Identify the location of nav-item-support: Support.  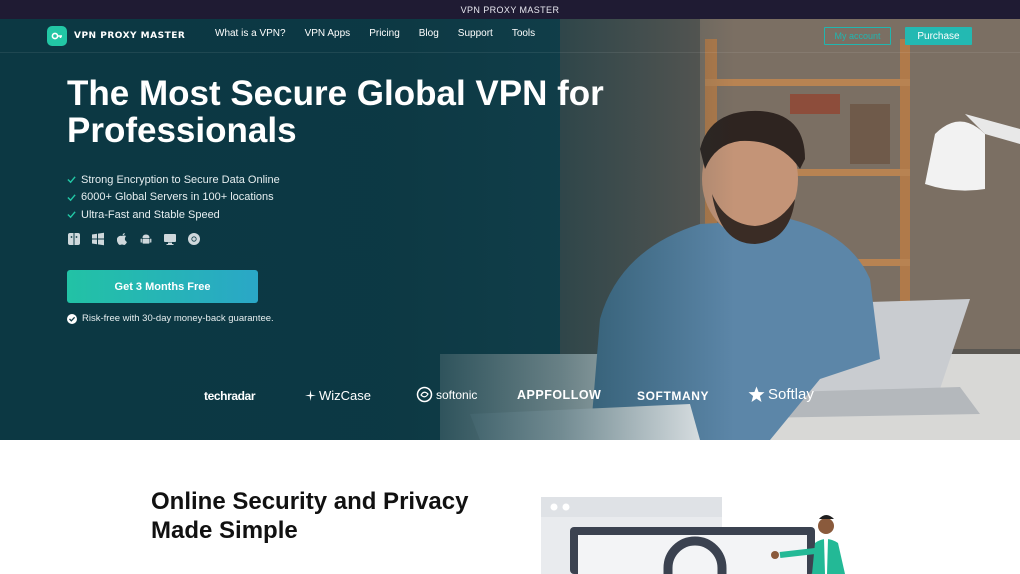
(475, 33).